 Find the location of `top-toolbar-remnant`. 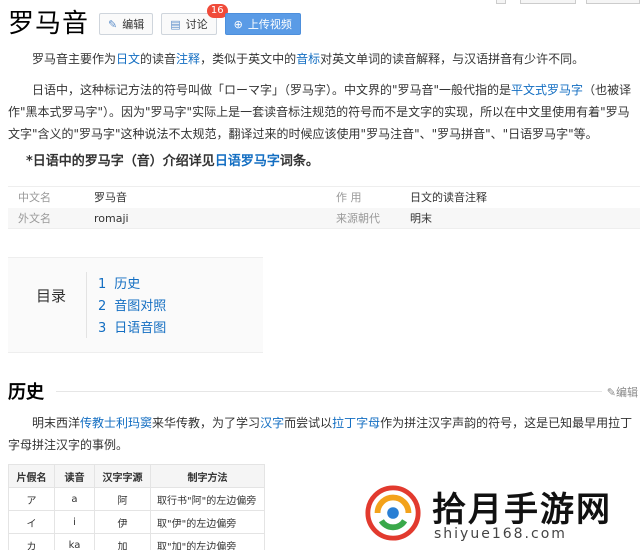

top-toolbar-remnant is located at coordinates (565, 3).